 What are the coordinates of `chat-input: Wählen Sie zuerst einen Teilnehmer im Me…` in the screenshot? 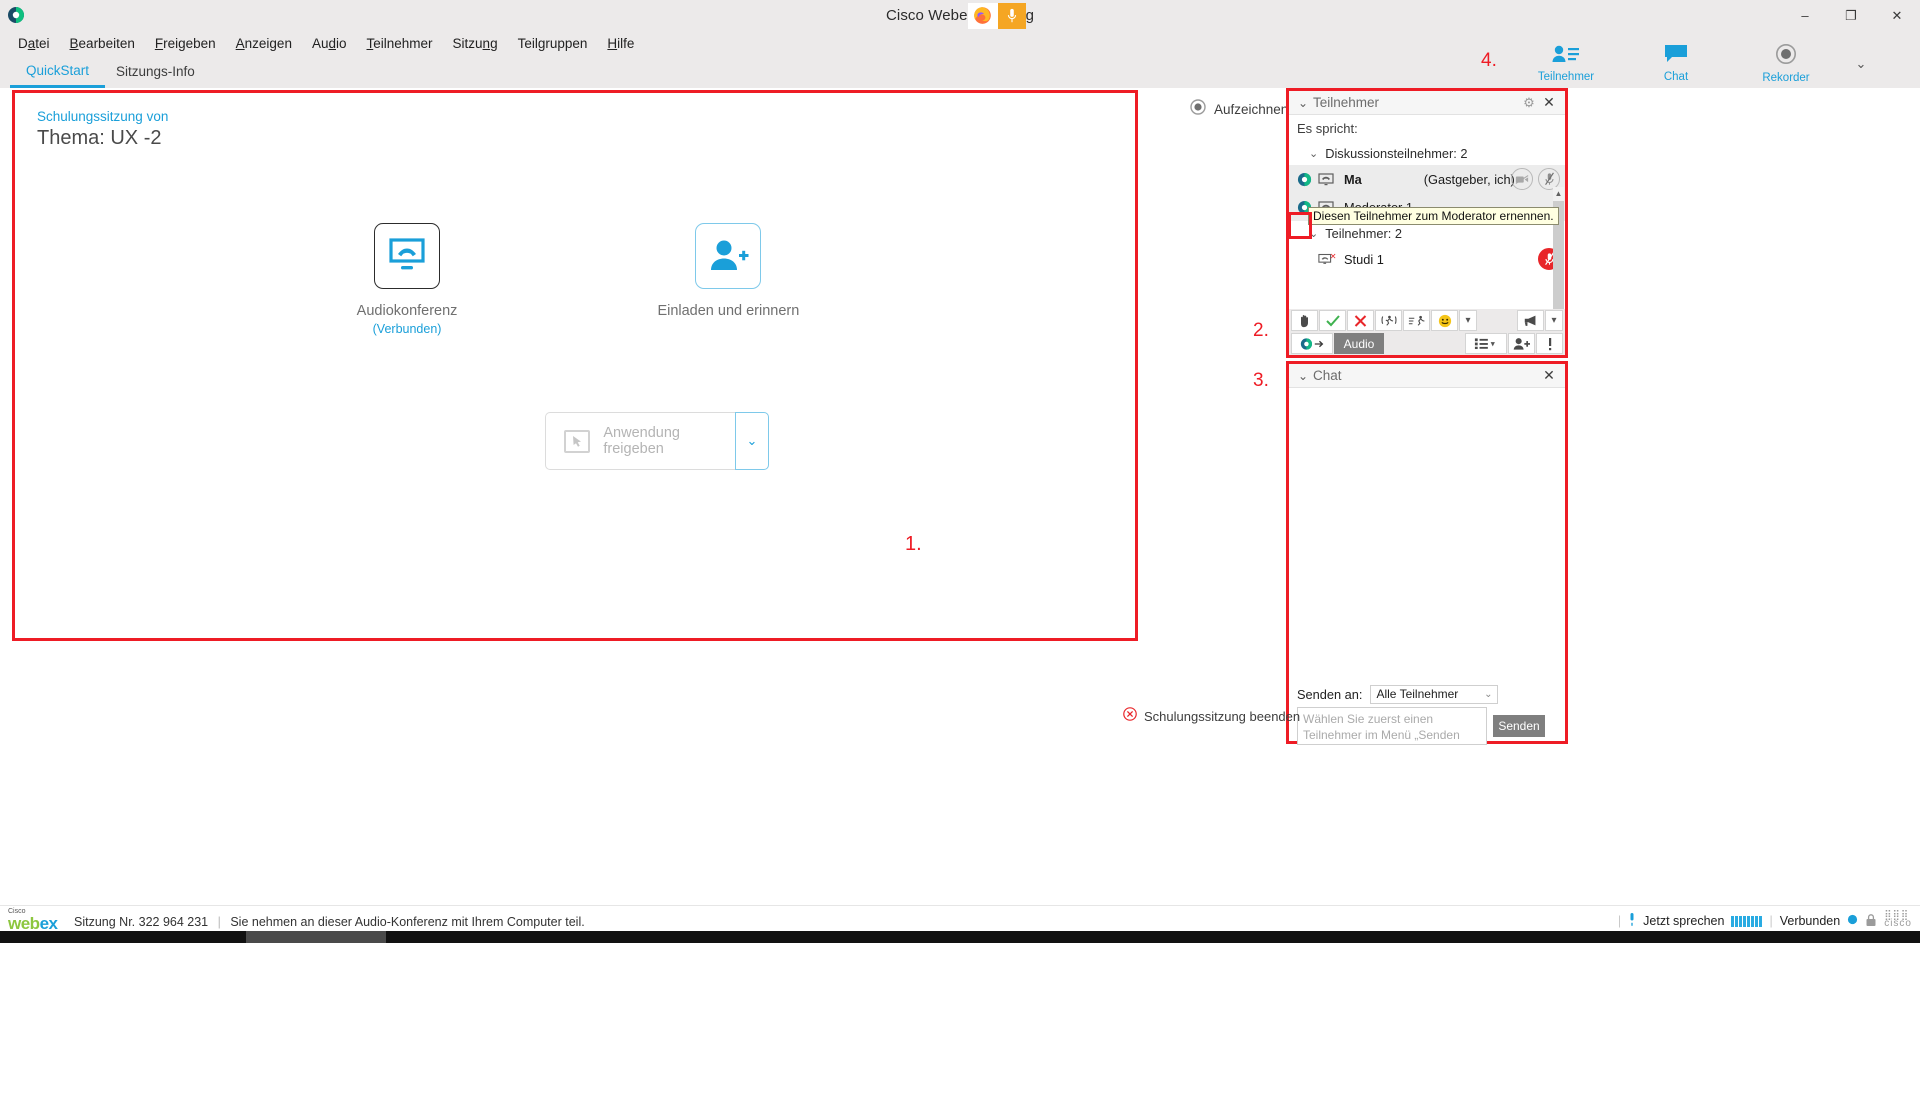 It's located at (1392, 726).